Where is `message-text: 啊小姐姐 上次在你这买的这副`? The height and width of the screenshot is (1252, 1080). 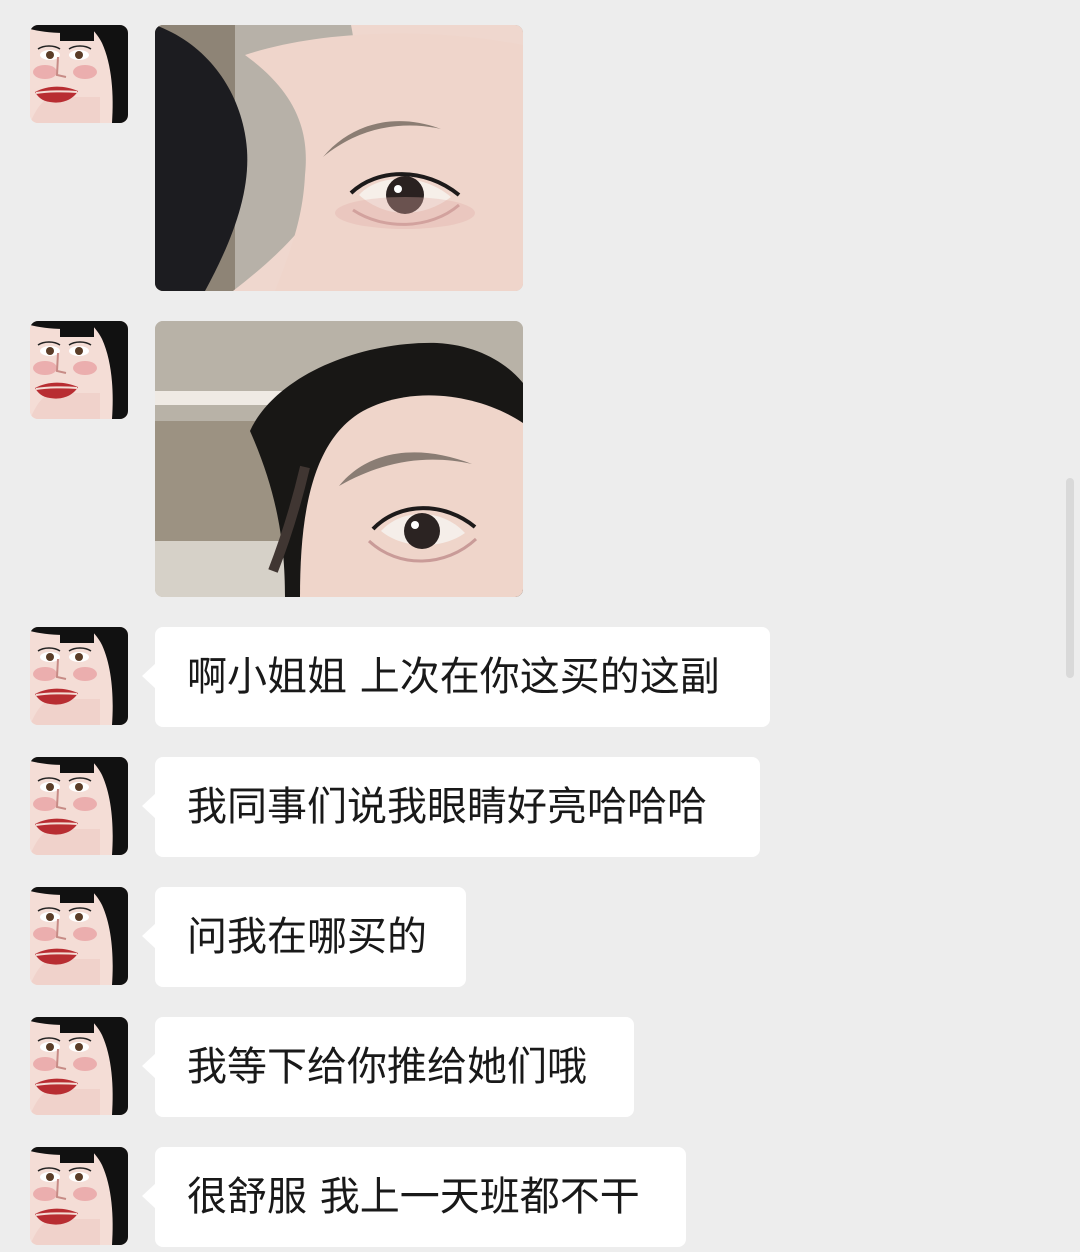
message-text: 啊小姐姐 上次在你这买的这副 is located at coordinates (453, 677).